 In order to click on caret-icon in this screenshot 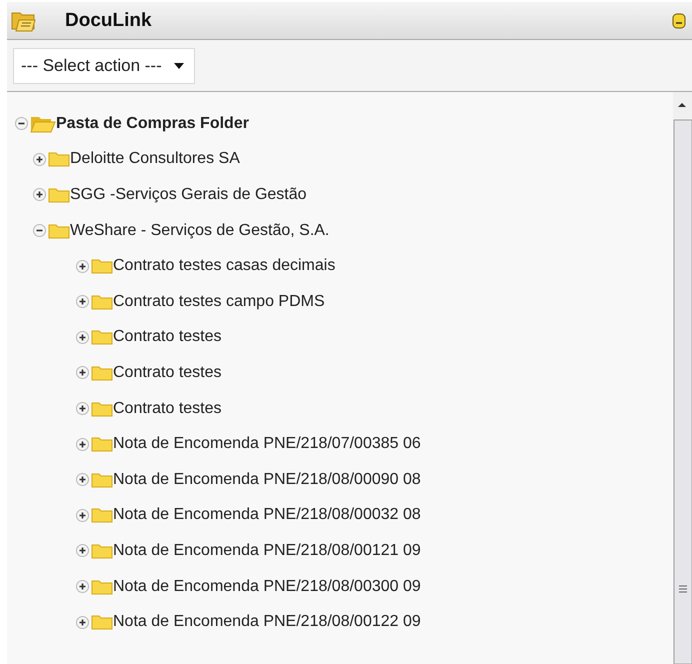, I will do `click(179, 65)`.